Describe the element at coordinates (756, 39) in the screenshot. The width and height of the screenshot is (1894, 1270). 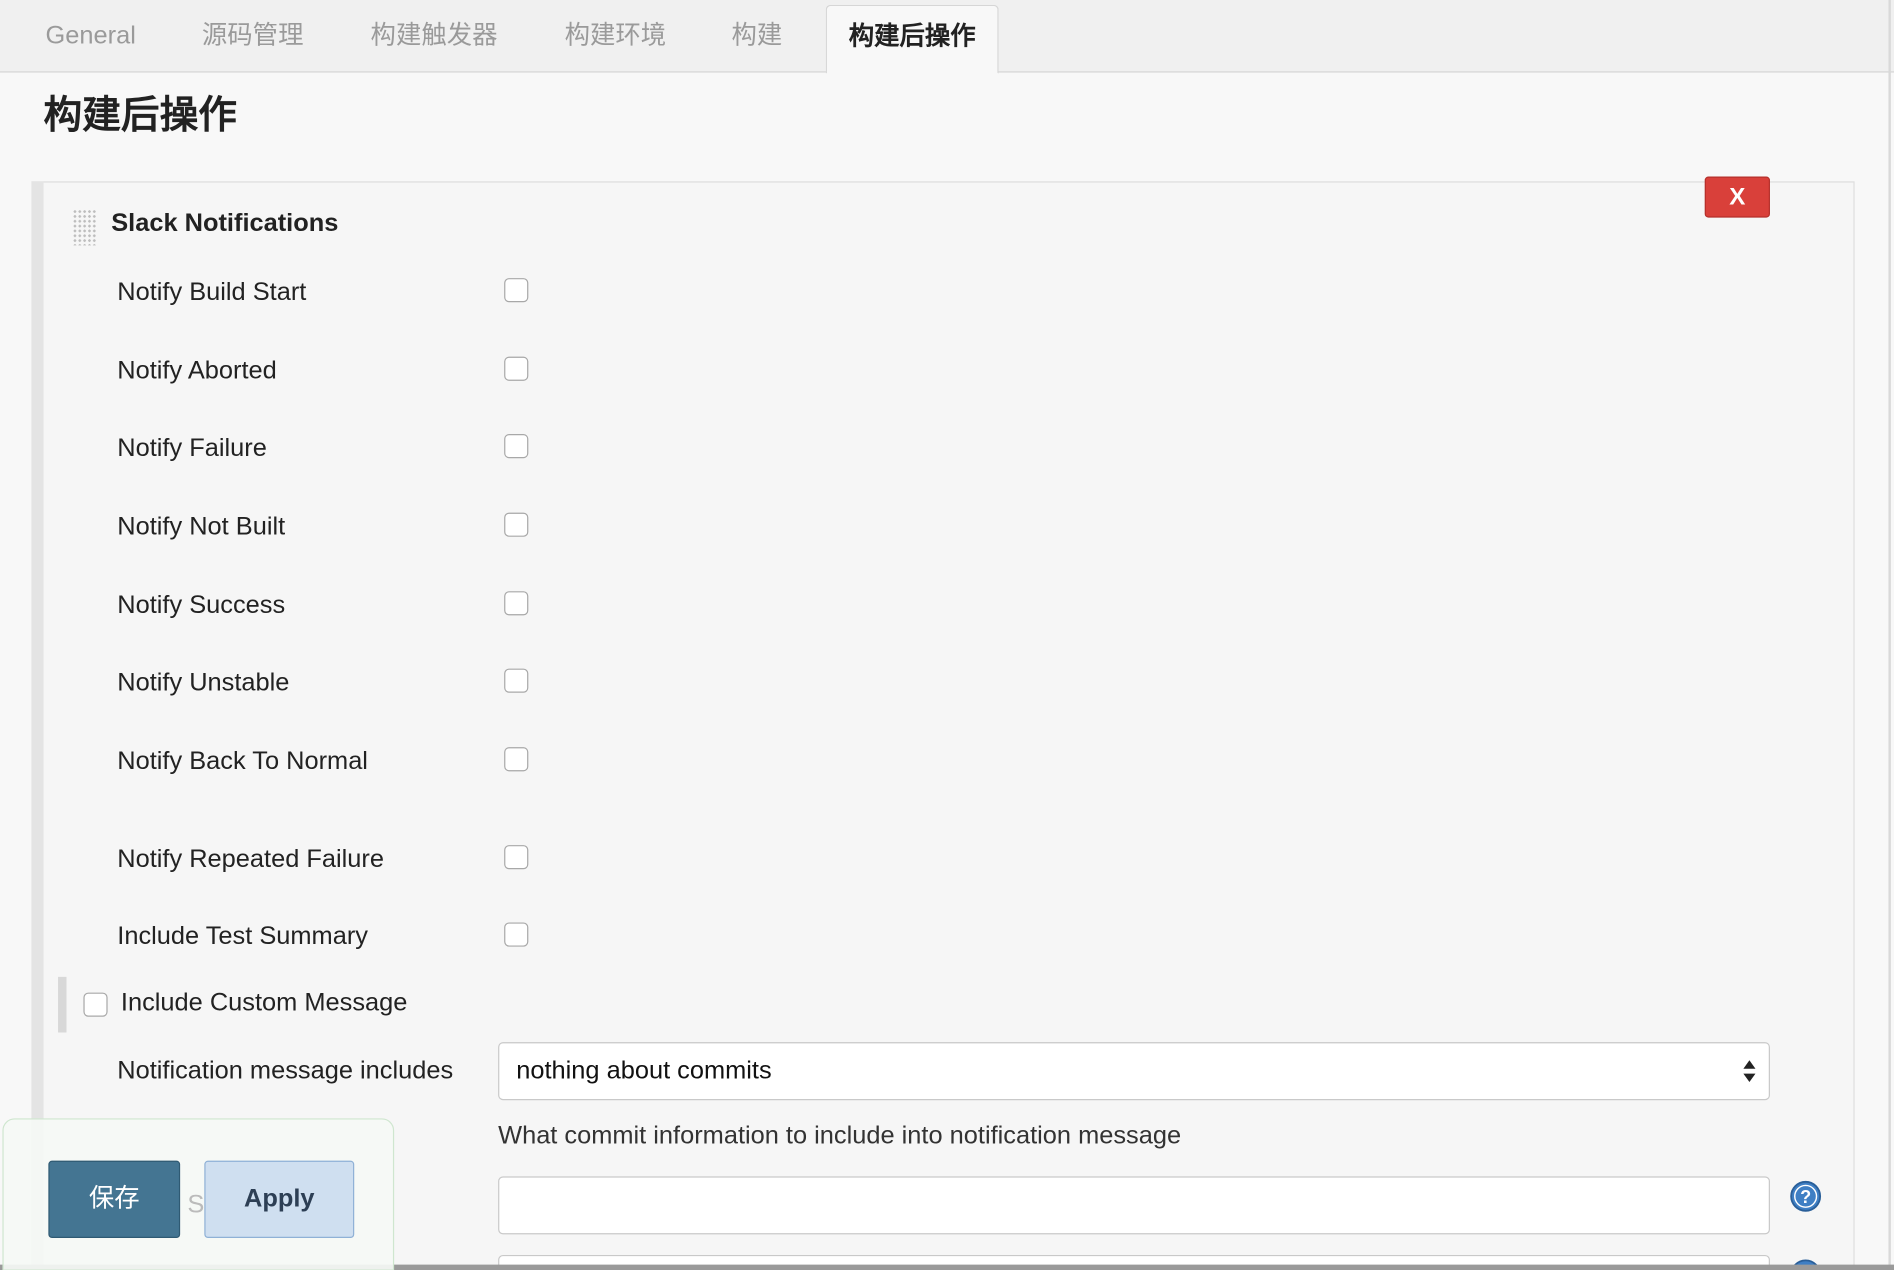
I see `tab-build: 构建` at that location.